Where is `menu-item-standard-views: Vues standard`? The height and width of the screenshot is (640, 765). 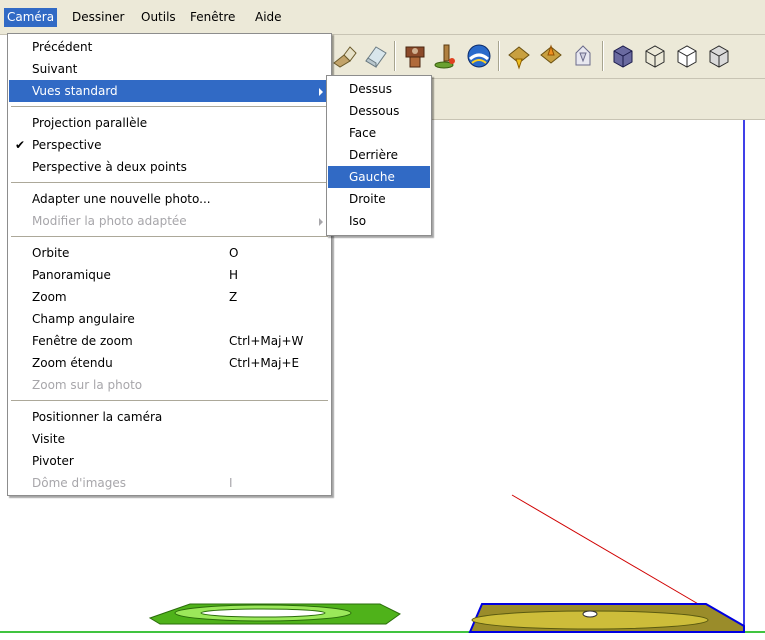
menu-item-standard-views: Vues standard is located at coordinates (169, 91).